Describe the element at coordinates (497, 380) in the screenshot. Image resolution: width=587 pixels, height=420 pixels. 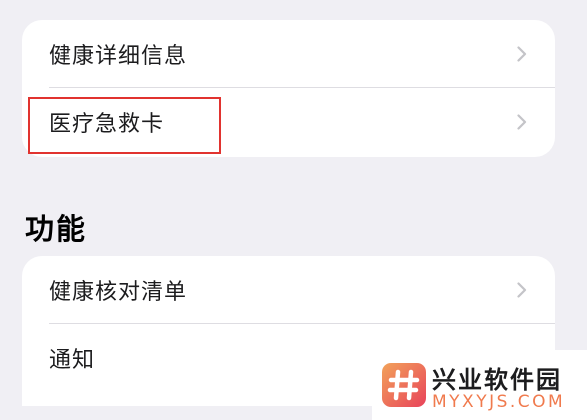
I see `watermark-title: 兴业软件园` at that location.